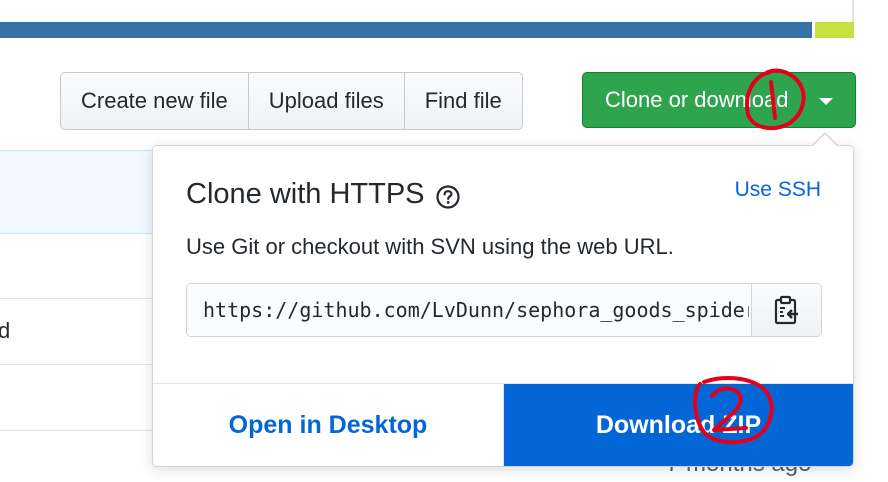  Describe the element at coordinates (328, 425) in the screenshot. I see `open-in-desktop-button: Open in Desktop` at that location.